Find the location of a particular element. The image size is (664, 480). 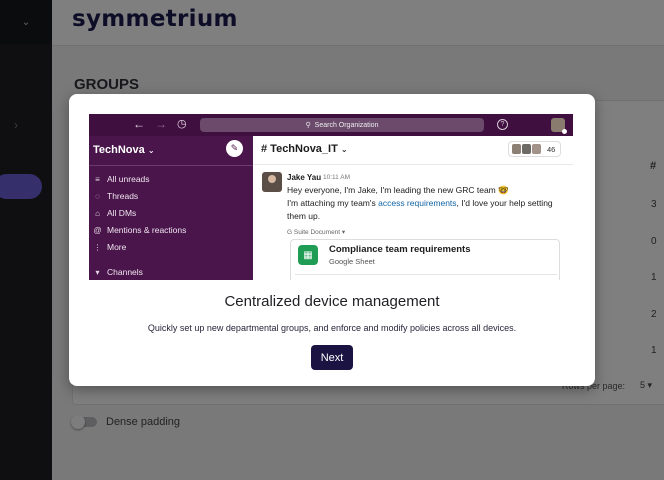

attachment-divider is located at coordinates (426, 274).